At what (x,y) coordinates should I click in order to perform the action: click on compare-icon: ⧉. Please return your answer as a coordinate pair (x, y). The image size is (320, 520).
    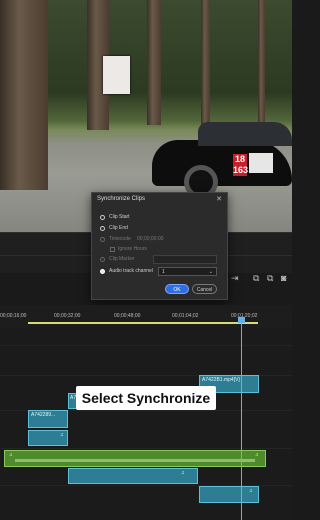
    Looking at the image, I should click on (256, 278).